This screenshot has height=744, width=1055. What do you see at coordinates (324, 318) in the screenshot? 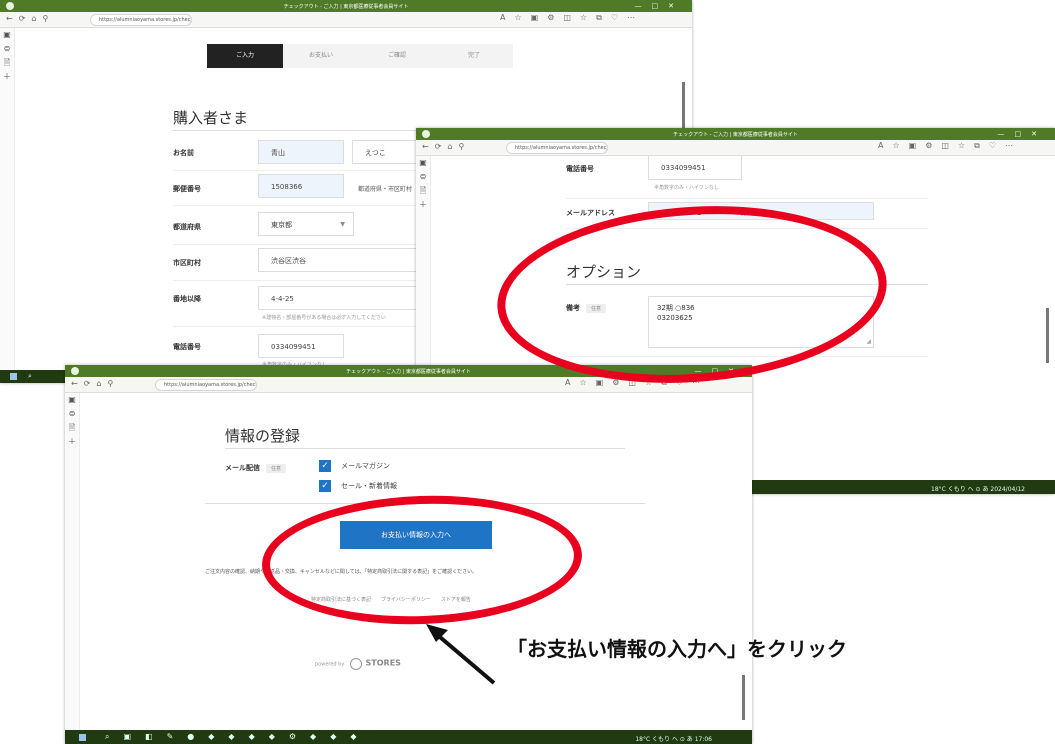
I see `street-hint: ※建物名・部屋番号がある場合は必ず入力してください` at bounding box center [324, 318].